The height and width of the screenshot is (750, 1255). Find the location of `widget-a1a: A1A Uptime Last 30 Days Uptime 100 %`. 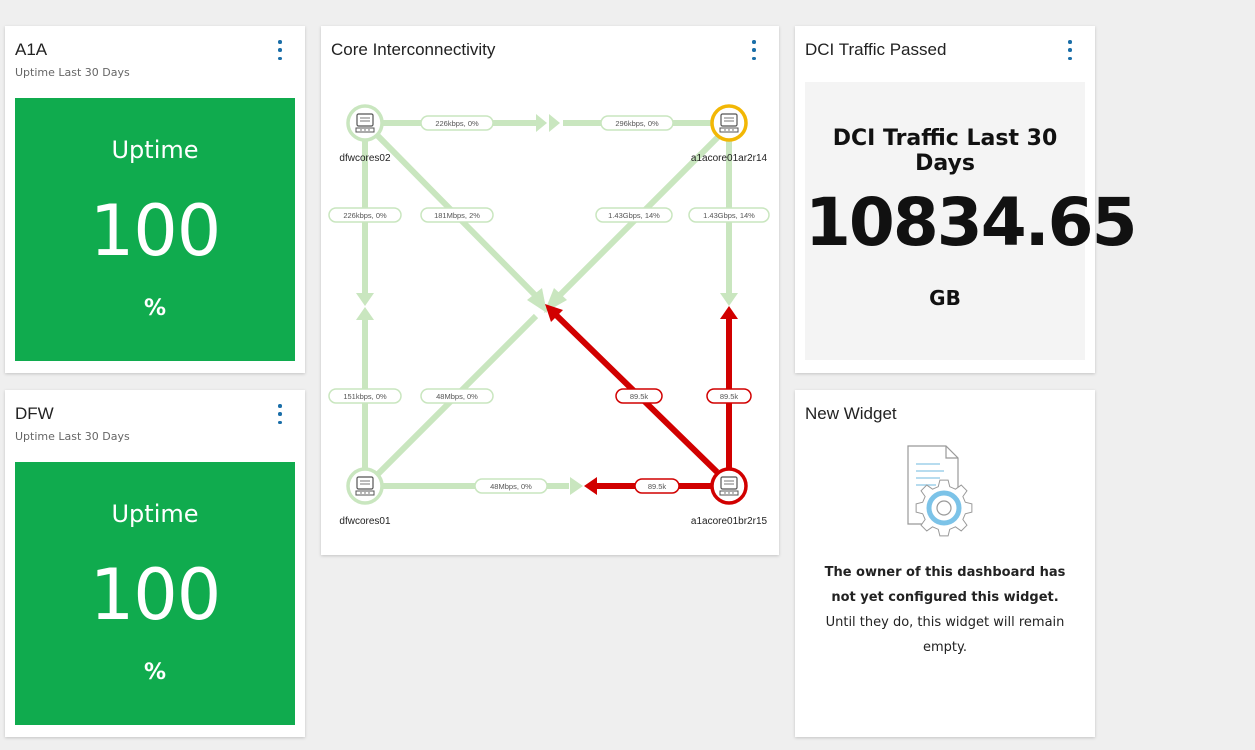

widget-a1a: A1A Uptime Last 30 Days Uptime 100 % is located at coordinates (155, 199).